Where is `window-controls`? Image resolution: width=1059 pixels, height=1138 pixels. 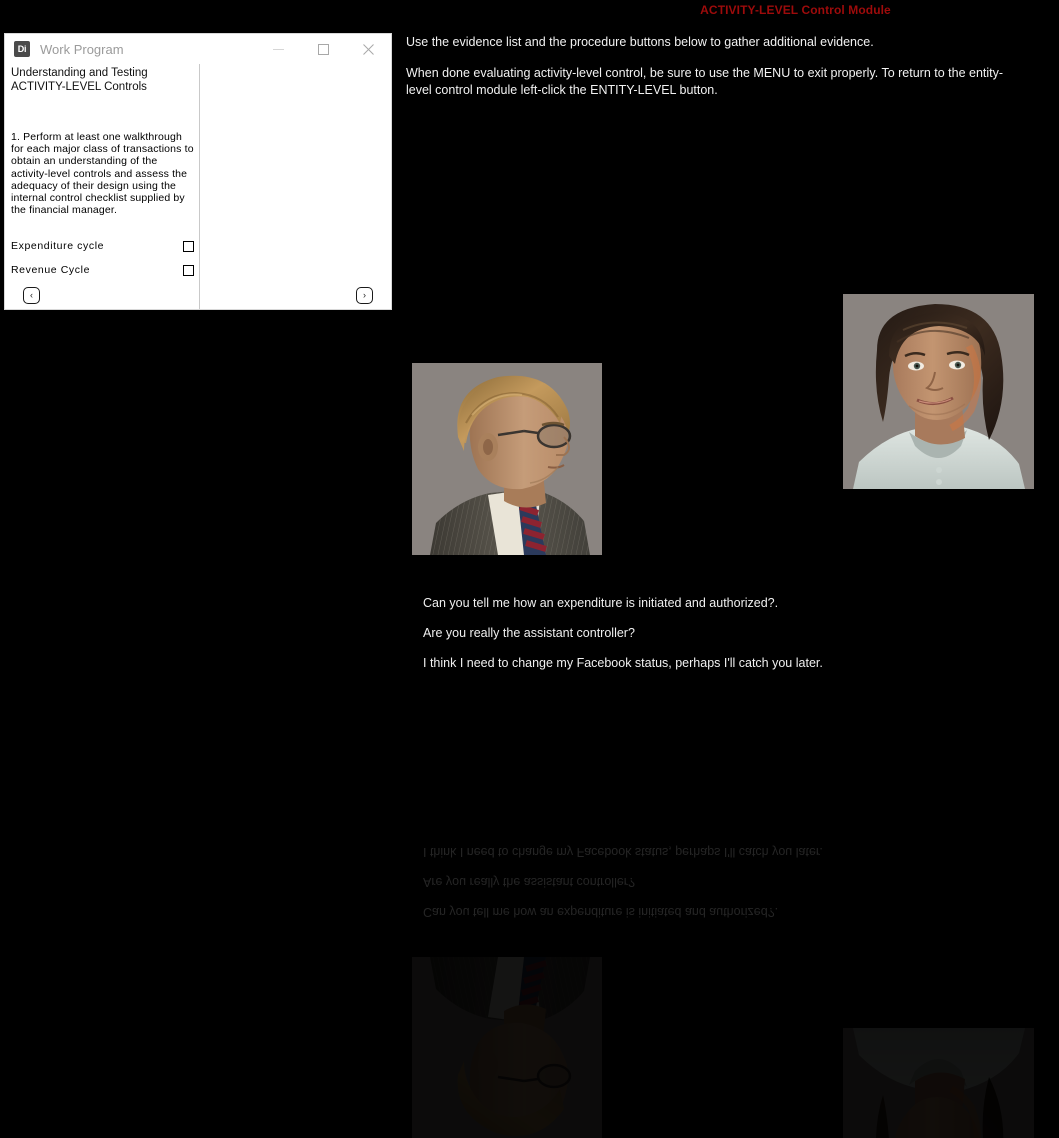
window-controls is located at coordinates (323, 49).